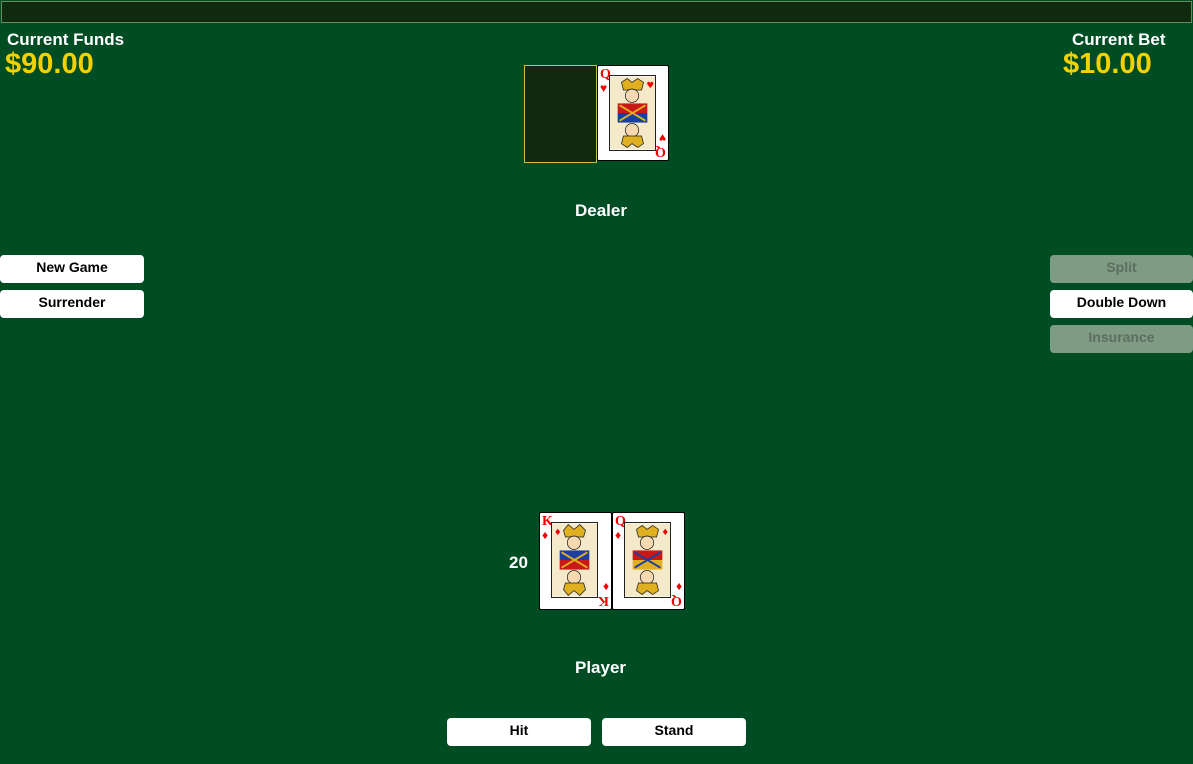 This screenshot has width=1193, height=764. Describe the element at coordinates (603, 600) in the screenshot. I see `card-rank: K` at that location.